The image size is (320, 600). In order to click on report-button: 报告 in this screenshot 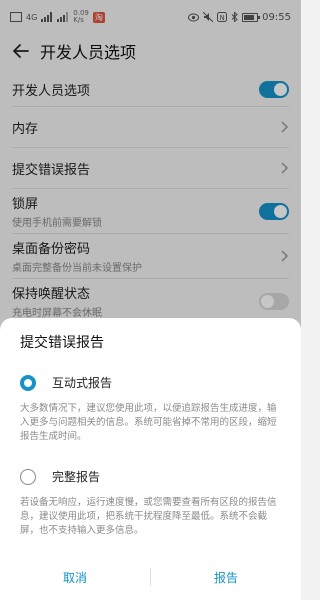, I will do `click(226, 577)`.